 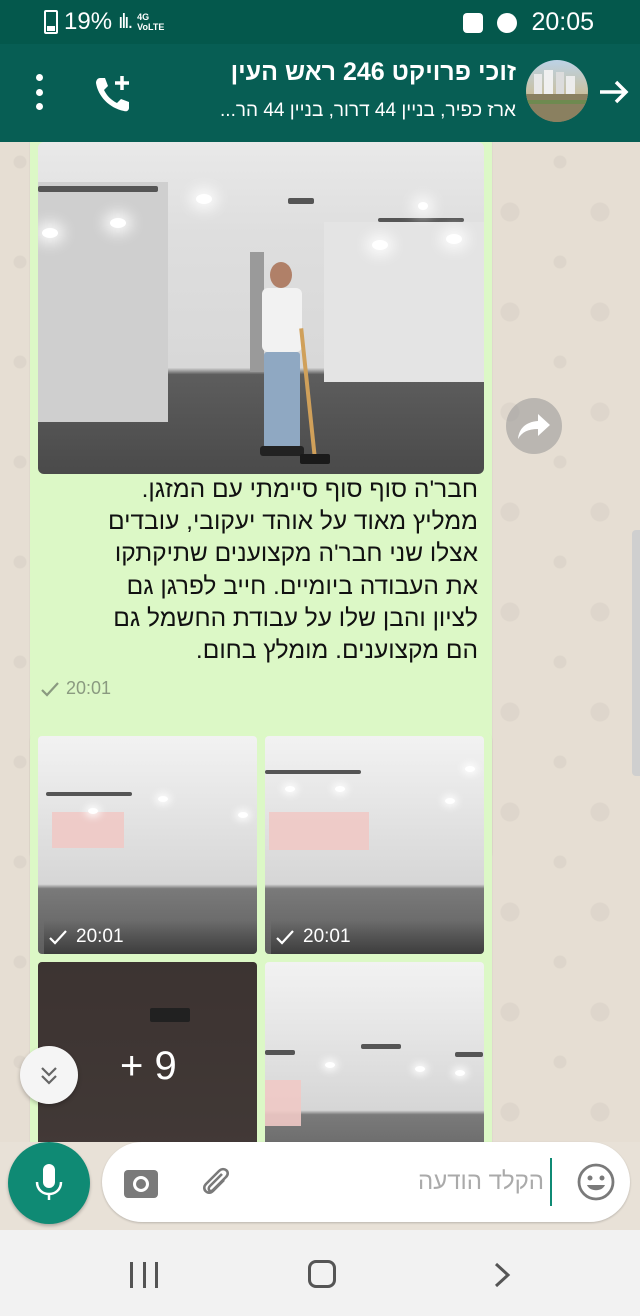 What do you see at coordinates (336, 651) in the screenshot?
I see `caption-line: הם מקצוענים. מומלץ בחום.` at bounding box center [336, 651].